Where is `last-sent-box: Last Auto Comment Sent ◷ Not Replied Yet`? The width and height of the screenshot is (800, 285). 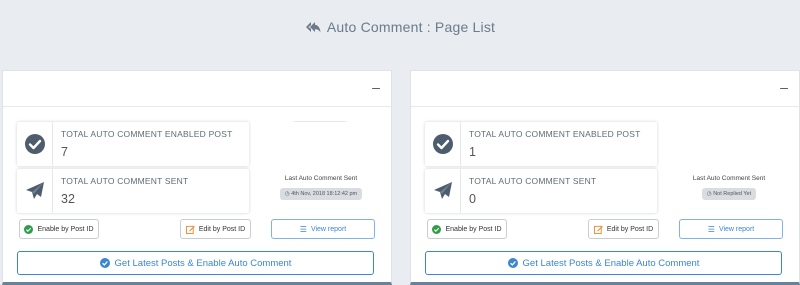 last-sent-box: Last Auto Comment Sent ◷ Not Replied Yet is located at coordinates (729, 187).